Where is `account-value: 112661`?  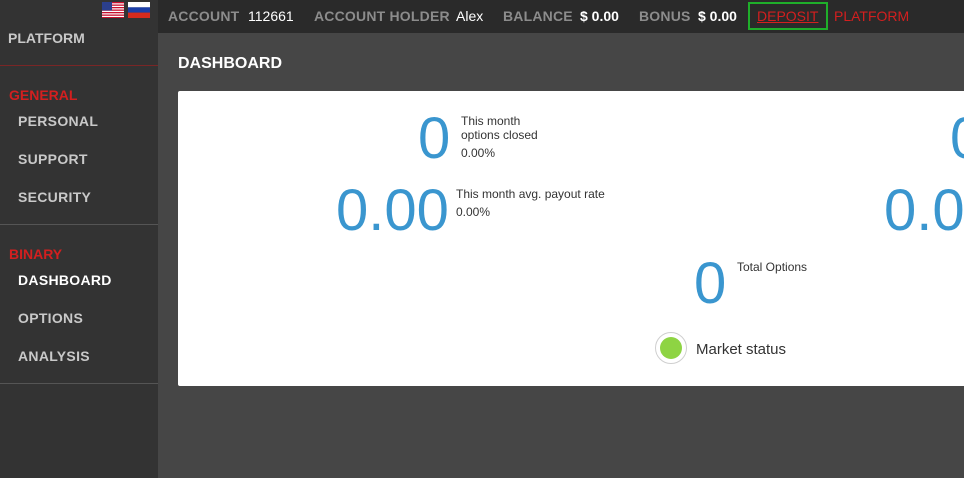
account-value: 112661 is located at coordinates (271, 16).